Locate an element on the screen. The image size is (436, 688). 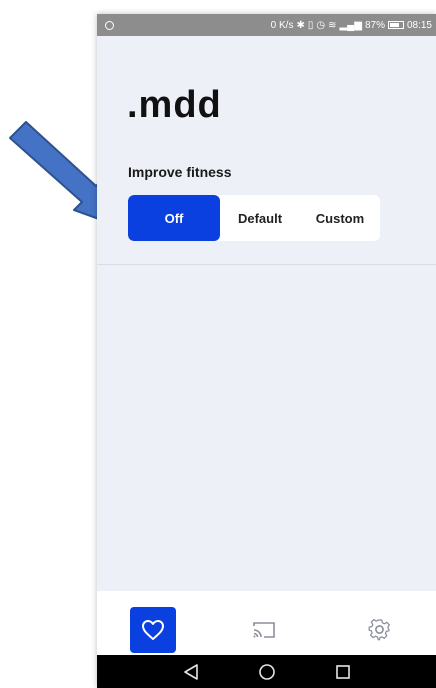
battery-percent: 87% is located at coordinates (374, 25).